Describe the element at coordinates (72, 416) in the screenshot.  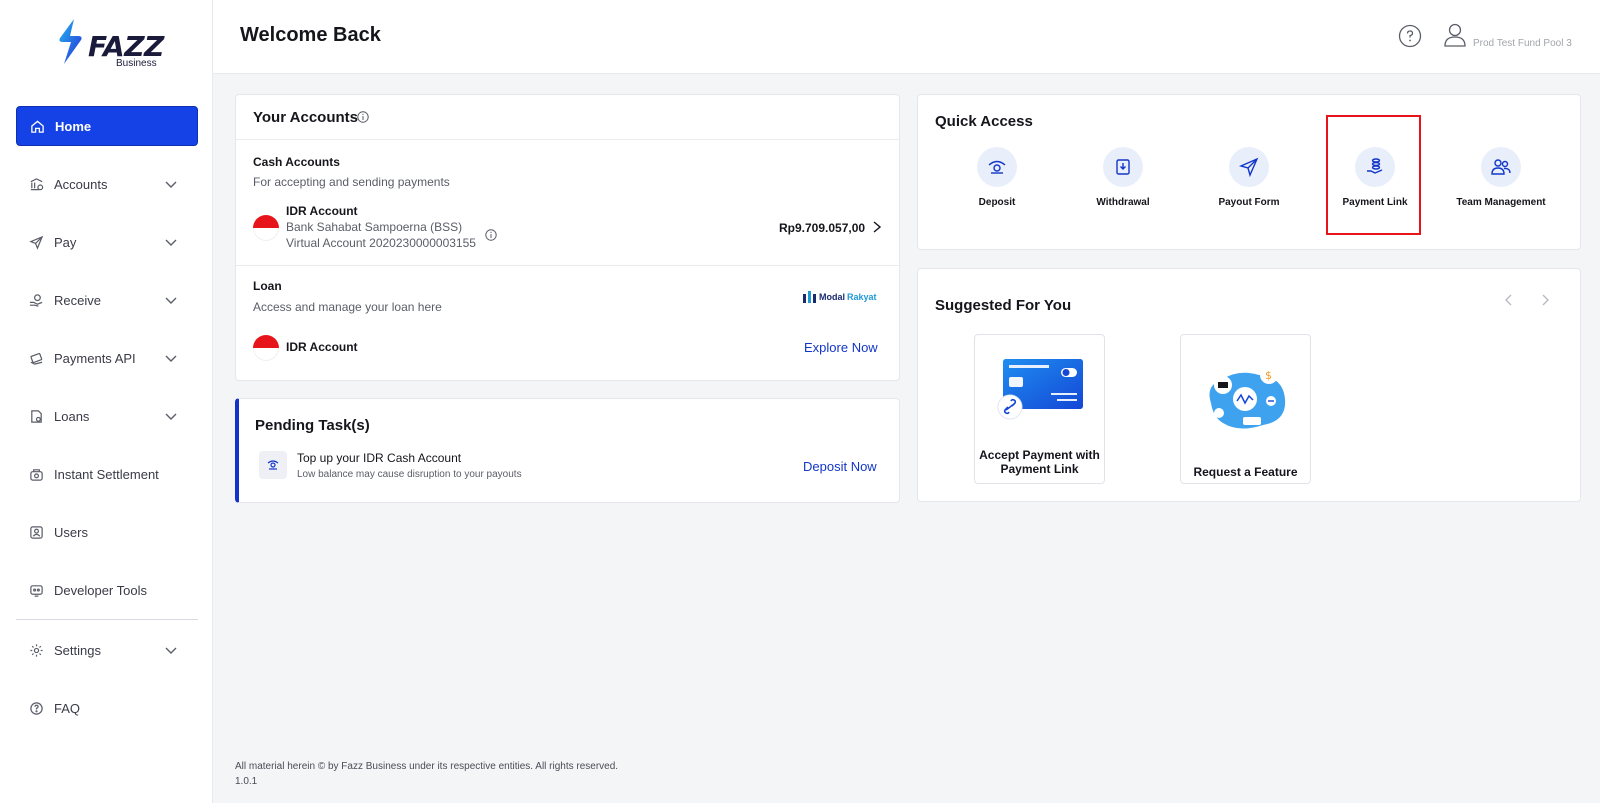
I see `sidebar-item-label: Loans` at that location.